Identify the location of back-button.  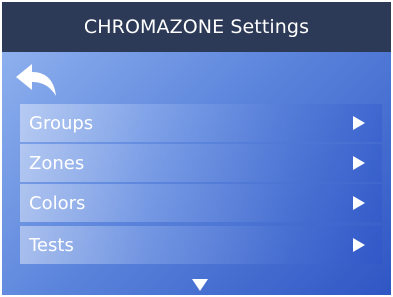
(36, 80).